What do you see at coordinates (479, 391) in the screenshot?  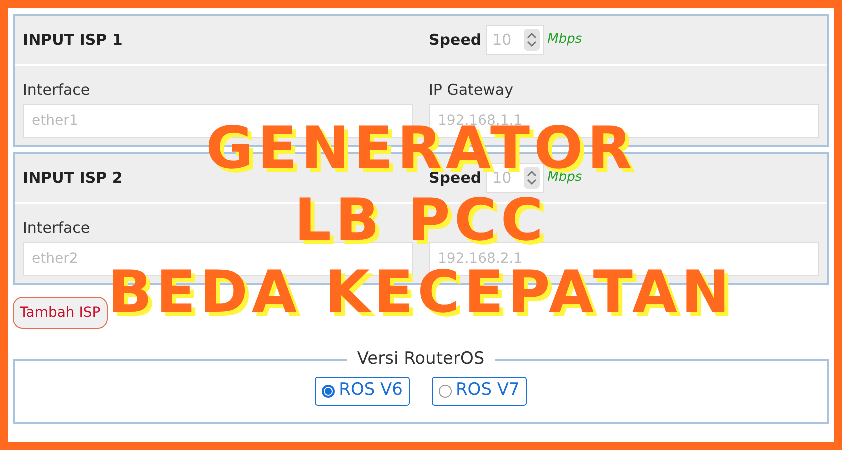 I see `version-radio: ROS V7` at bounding box center [479, 391].